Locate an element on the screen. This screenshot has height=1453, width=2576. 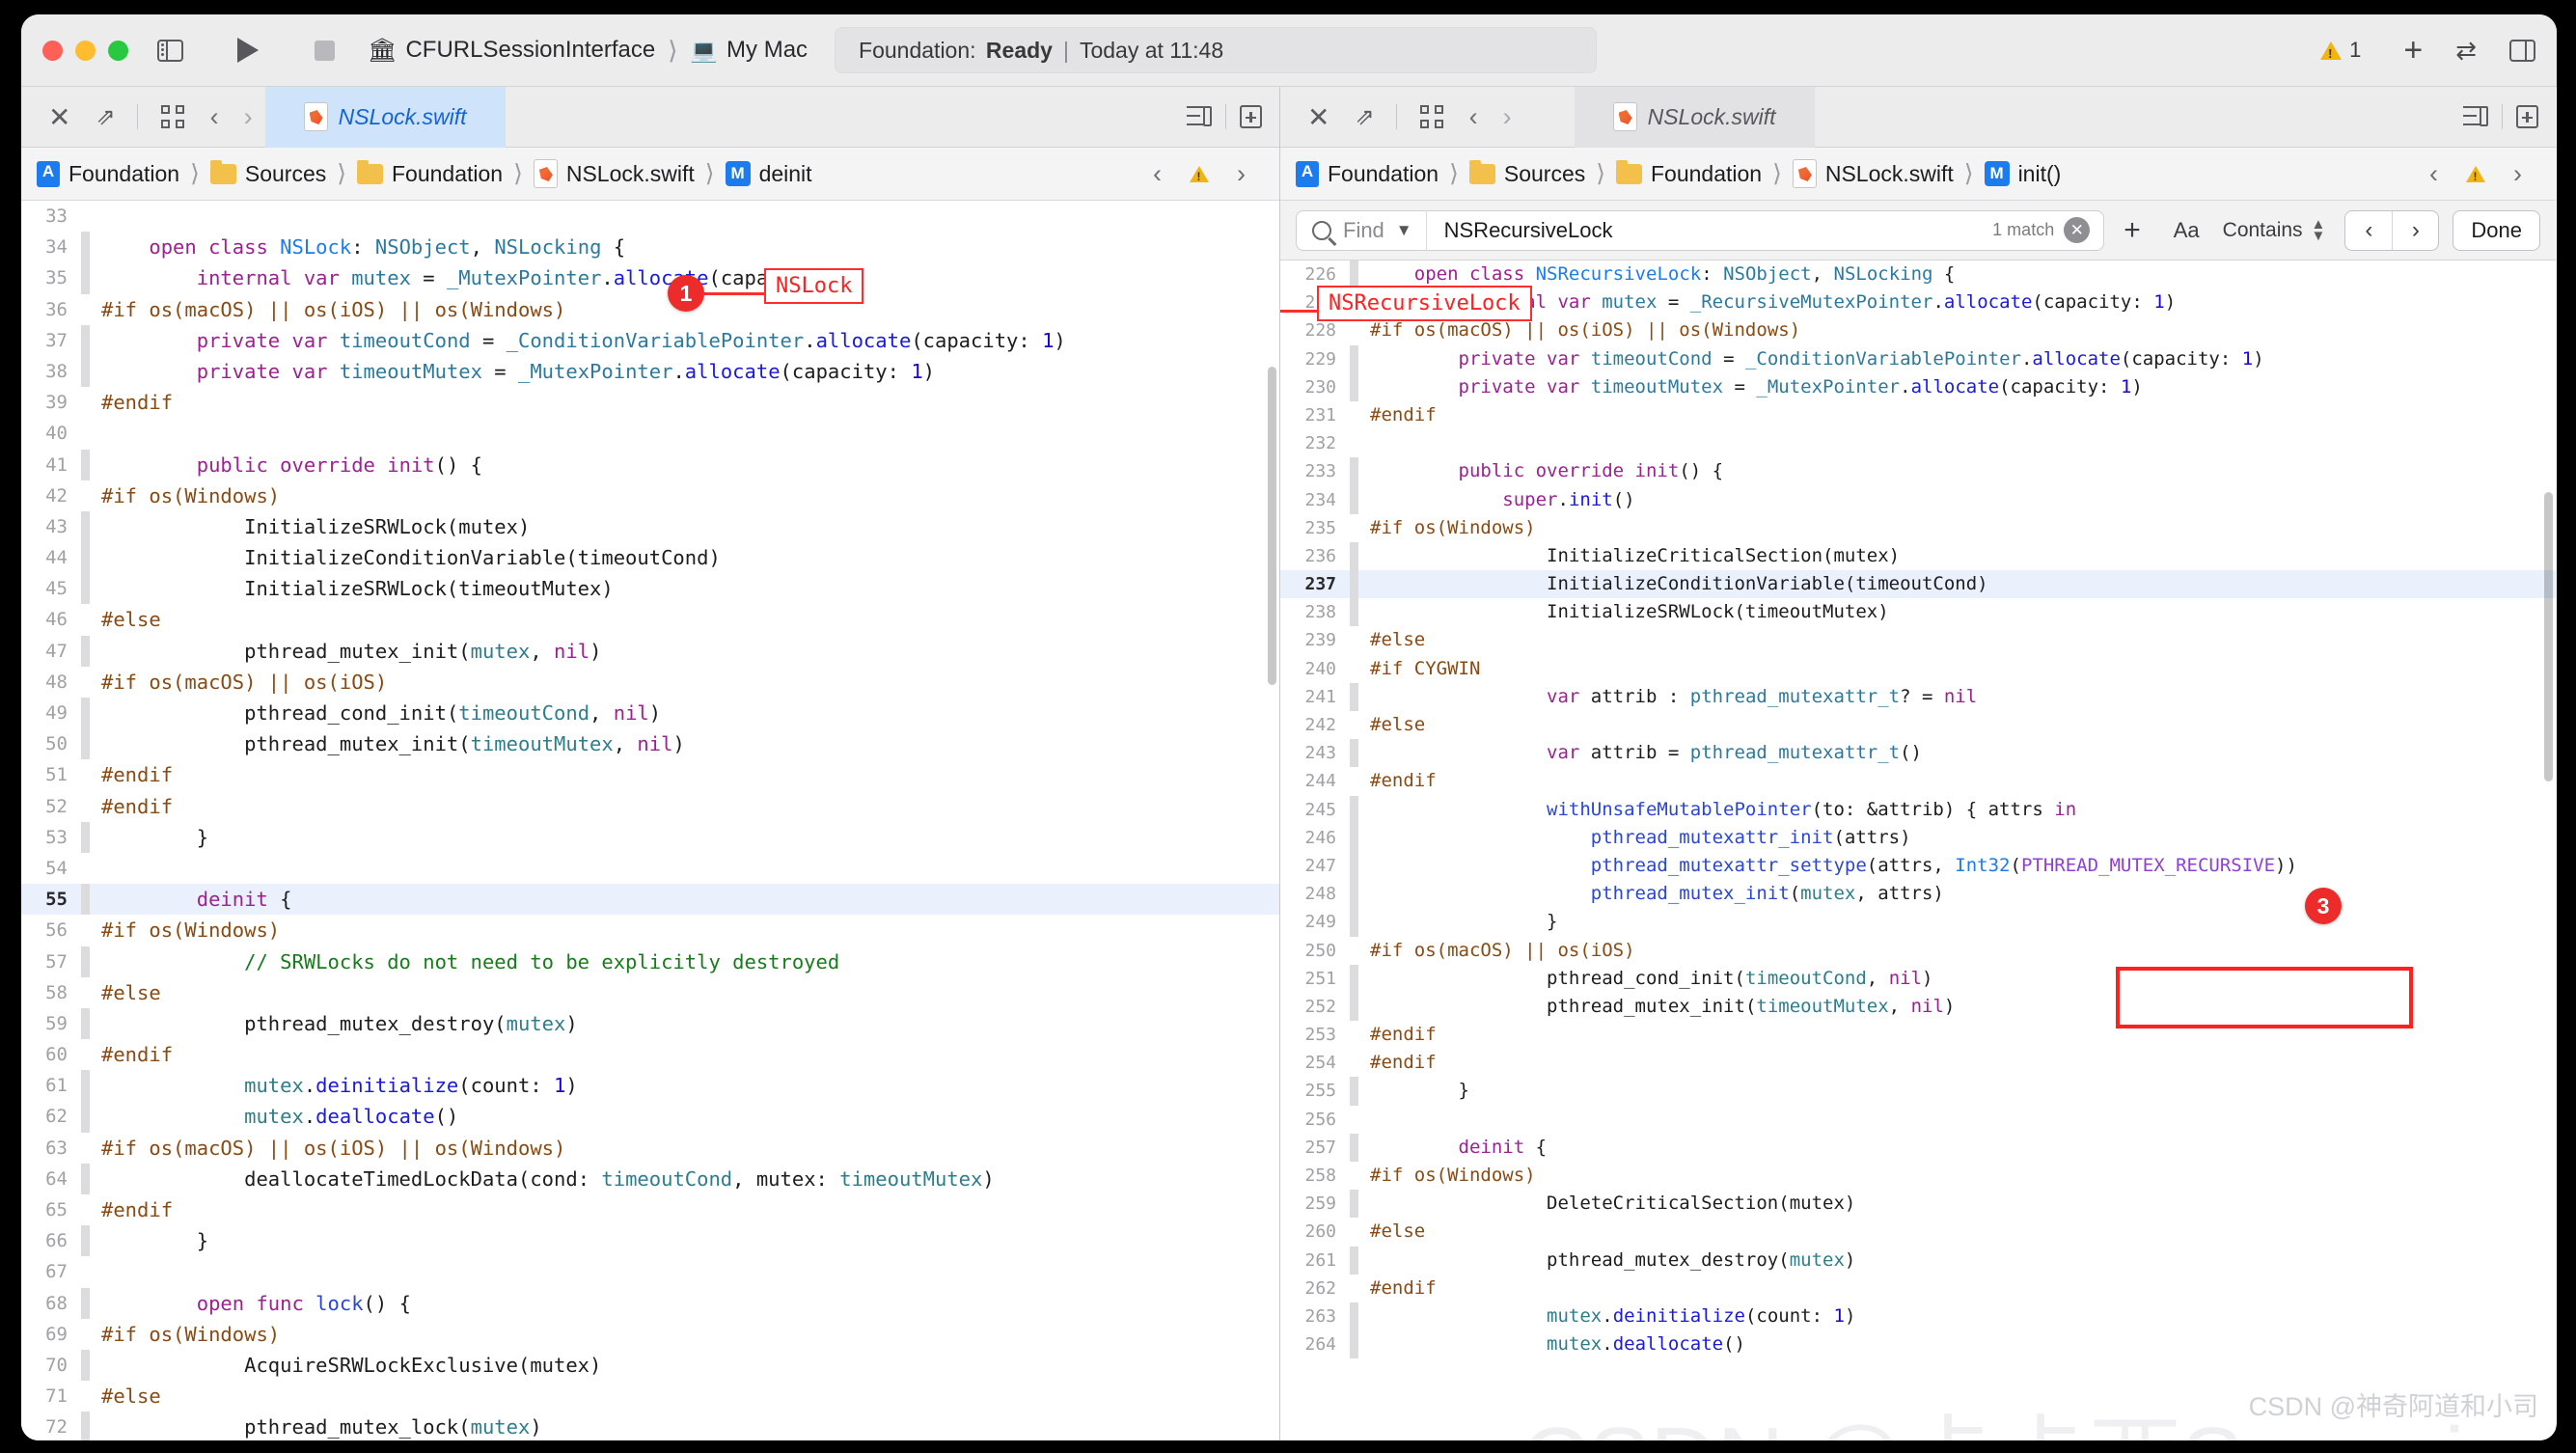
close-button is located at coordinates (52, 50).